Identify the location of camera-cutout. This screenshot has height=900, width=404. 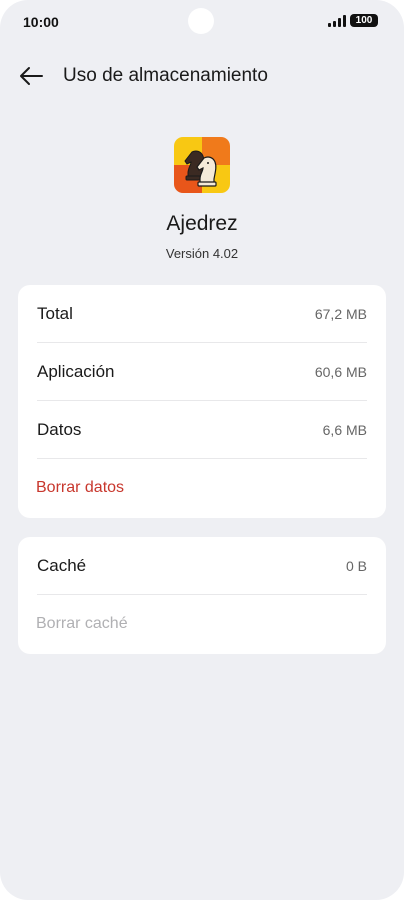
(201, 21).